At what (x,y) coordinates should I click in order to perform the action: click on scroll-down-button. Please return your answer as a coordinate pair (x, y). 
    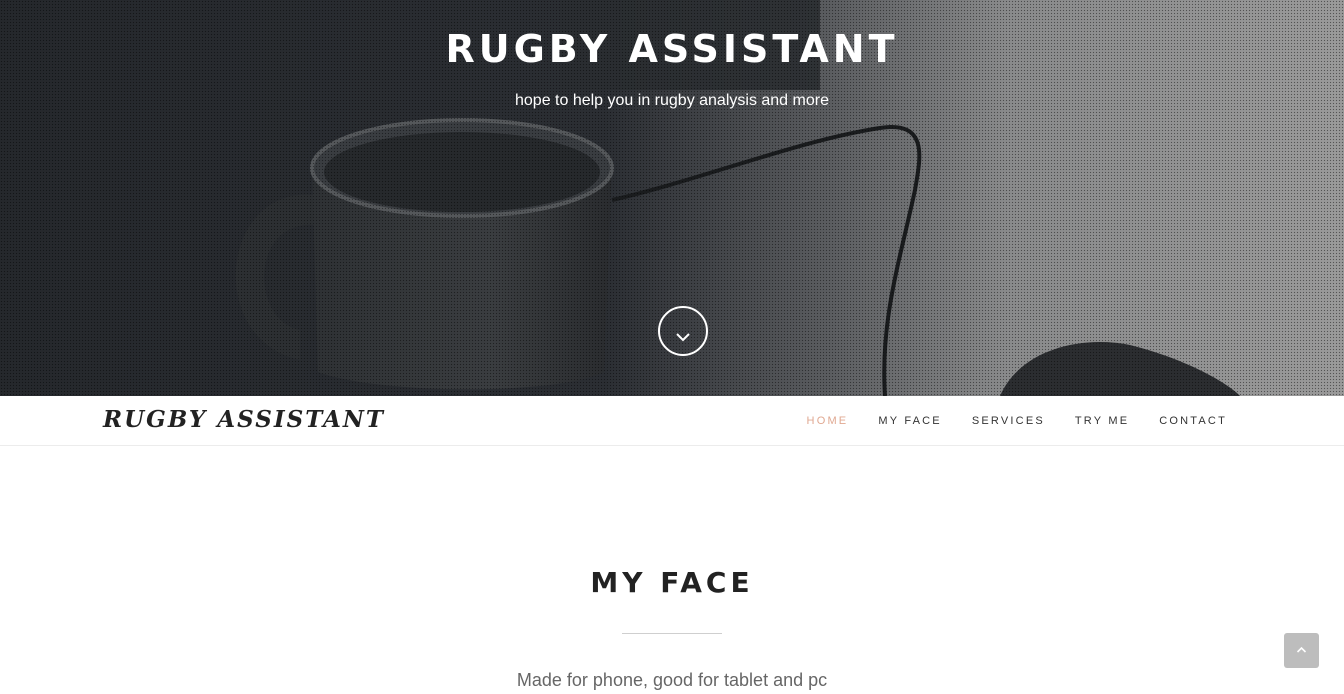
    Looking at the image, I should click on (683, 331).